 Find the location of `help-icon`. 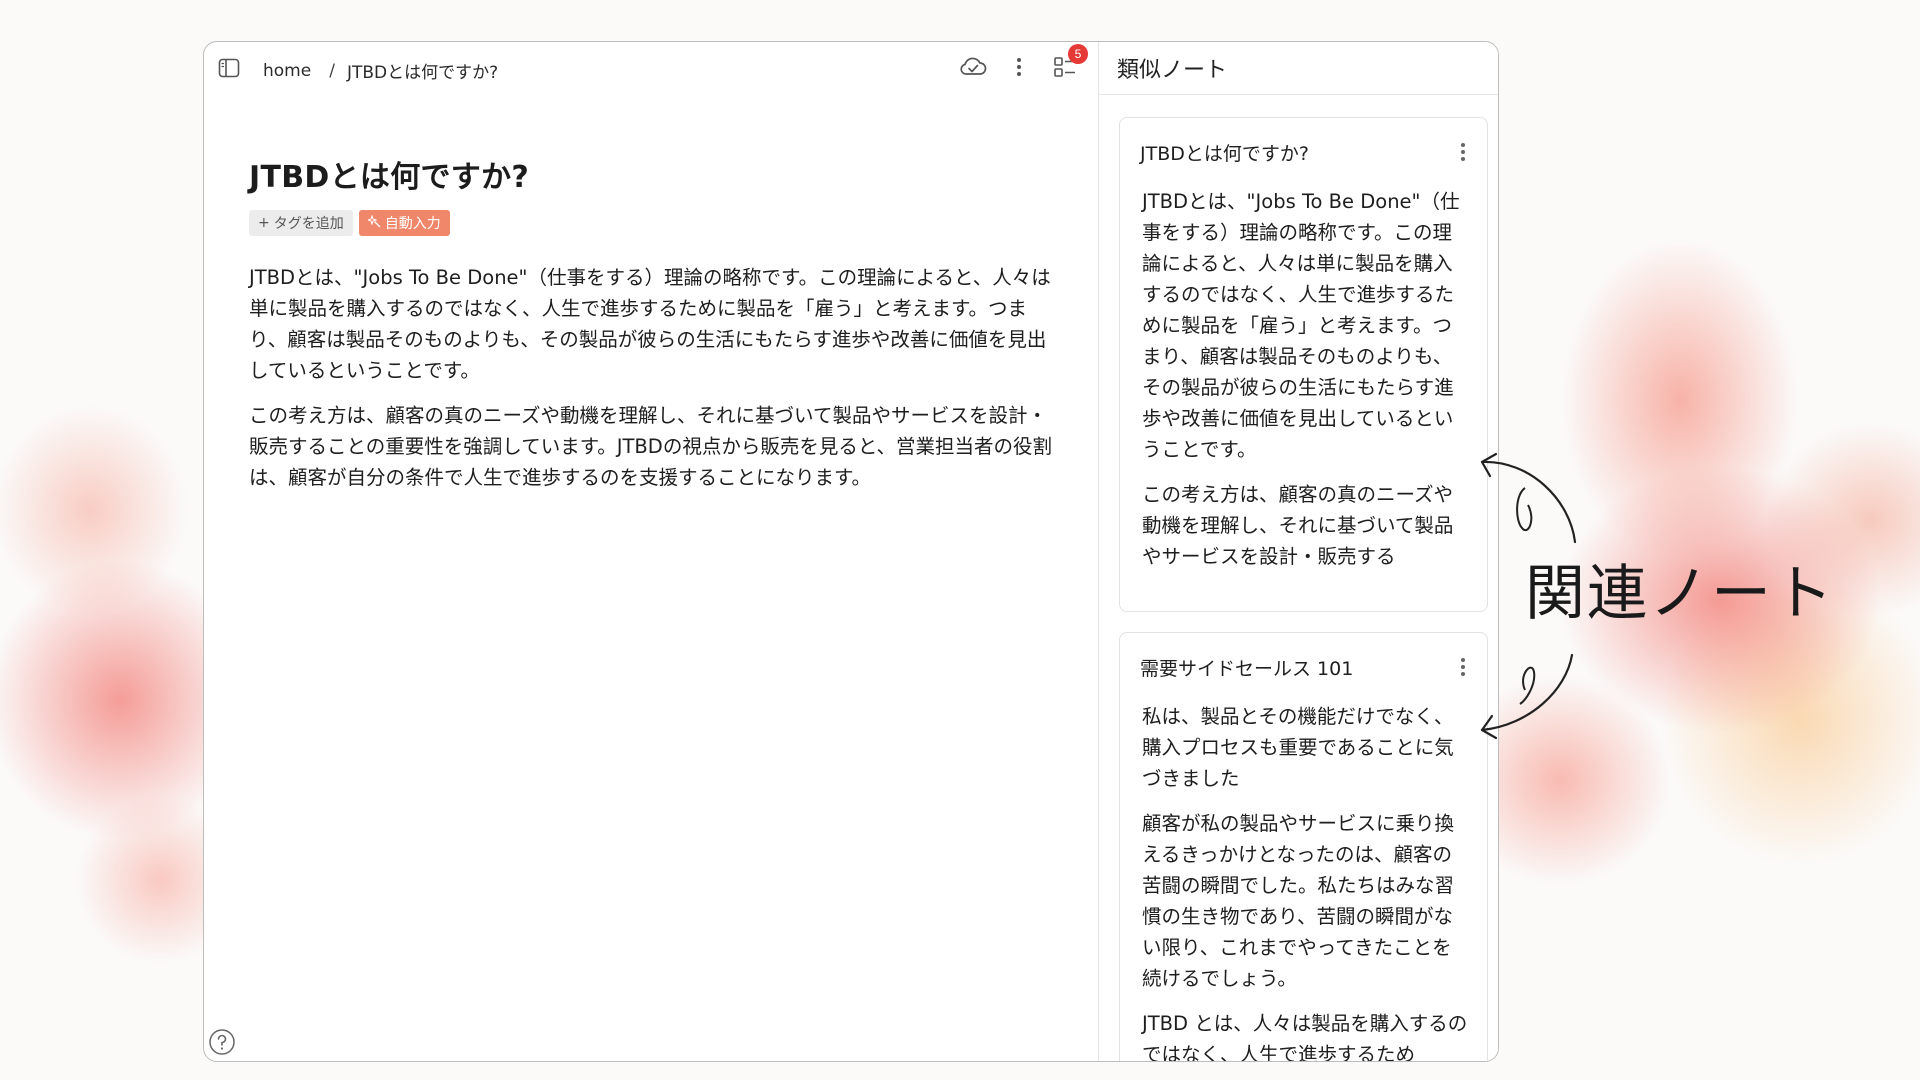

help-icon is located at coordinates (222, 1042).